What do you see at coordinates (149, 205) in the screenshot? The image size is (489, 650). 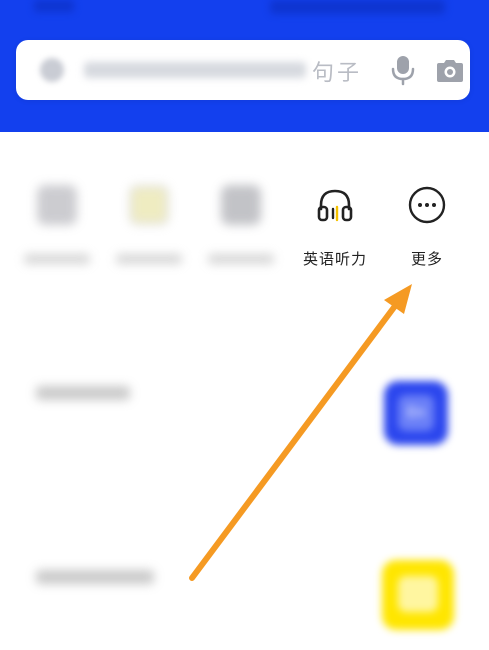 I see `note-icon` at bounding box center [149, 205].